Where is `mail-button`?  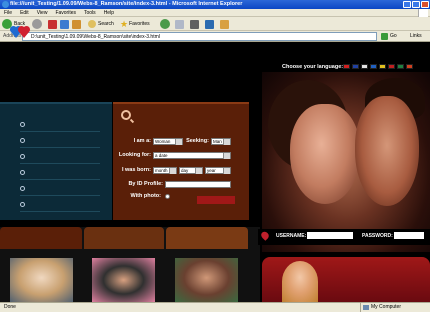 mail-button is located at coordinates (179, 24).